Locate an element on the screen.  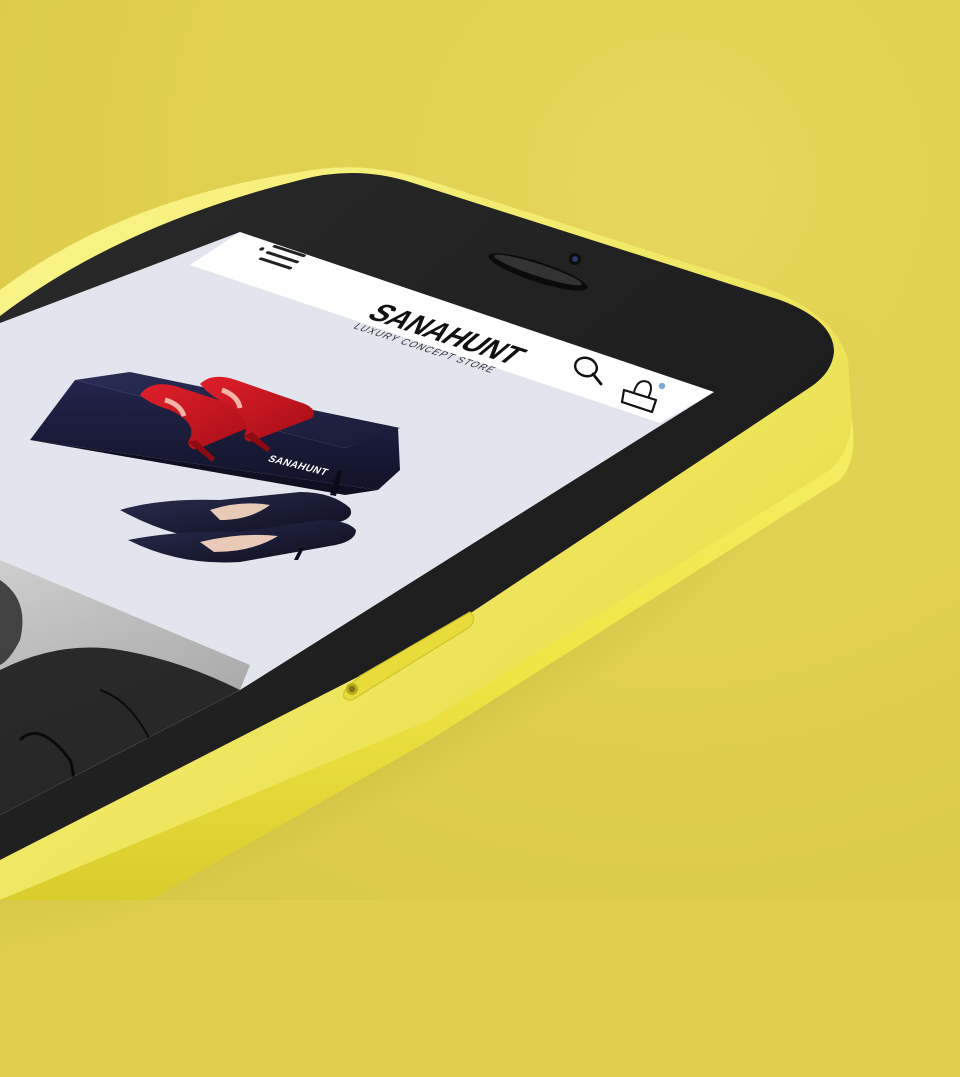
search-icon is located at coordinates (588, 370).